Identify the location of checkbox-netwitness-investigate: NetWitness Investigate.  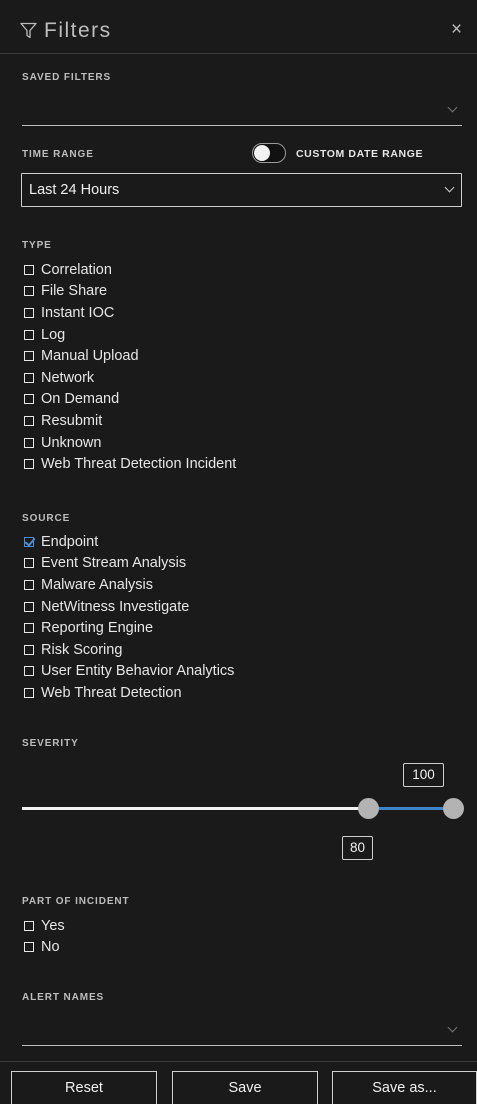
(129, 607).